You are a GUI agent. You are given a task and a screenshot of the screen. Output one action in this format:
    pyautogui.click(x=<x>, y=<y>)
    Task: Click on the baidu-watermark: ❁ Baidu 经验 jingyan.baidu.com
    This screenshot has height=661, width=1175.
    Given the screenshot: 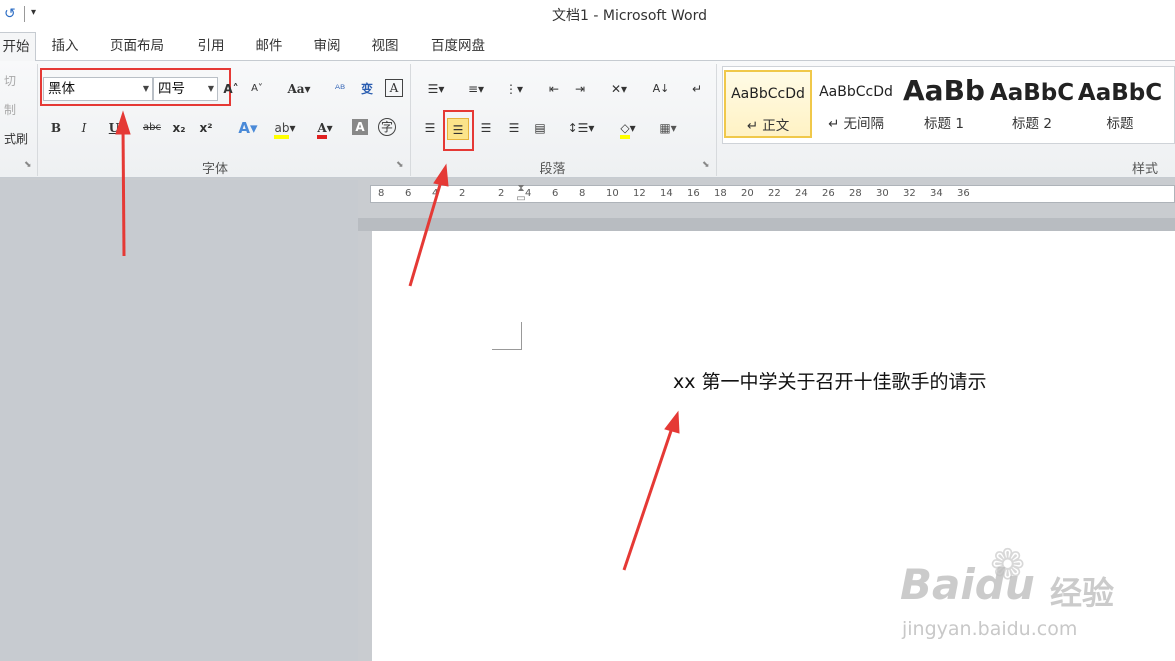 What is the action you would take?
    pyautogui.click(x=1025, y=600)
    